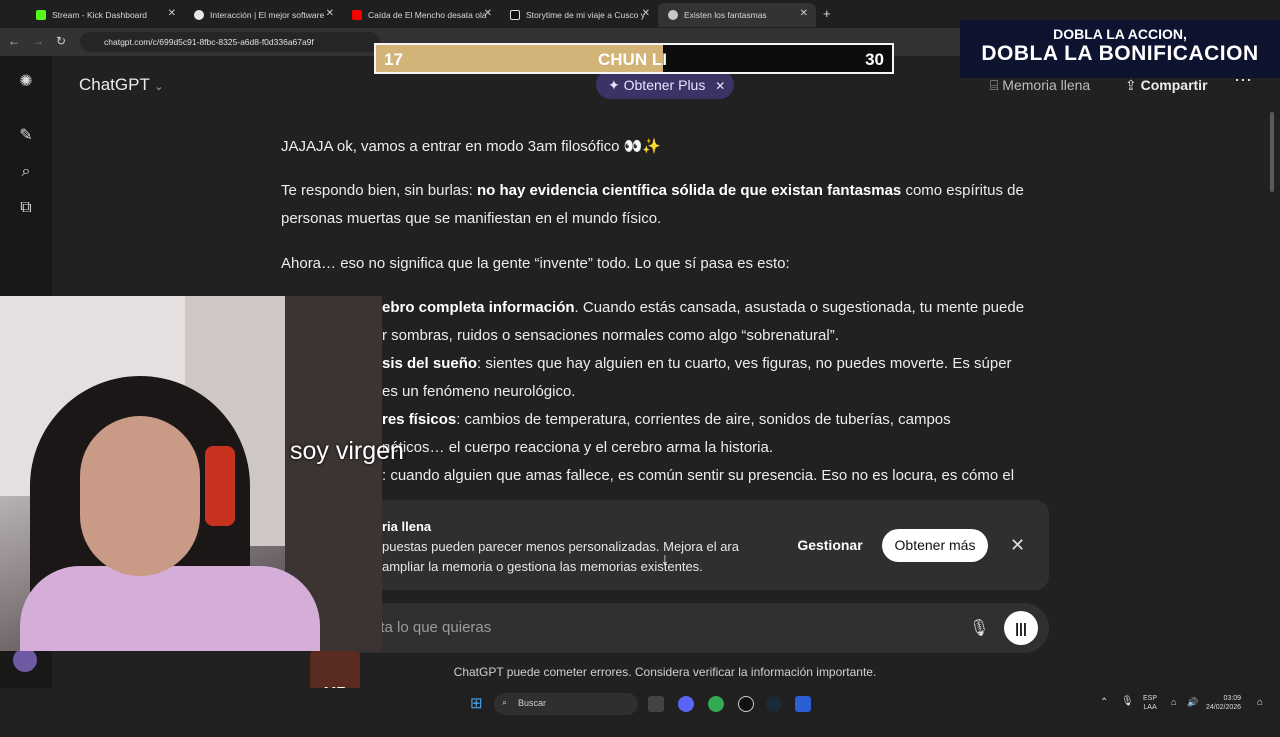 This screenshot has height=737, width=1280. What do you see at coordinates (407, 526) in the screenshot?
I see `banner-title: ria llena` at bounding box center [407, 526].